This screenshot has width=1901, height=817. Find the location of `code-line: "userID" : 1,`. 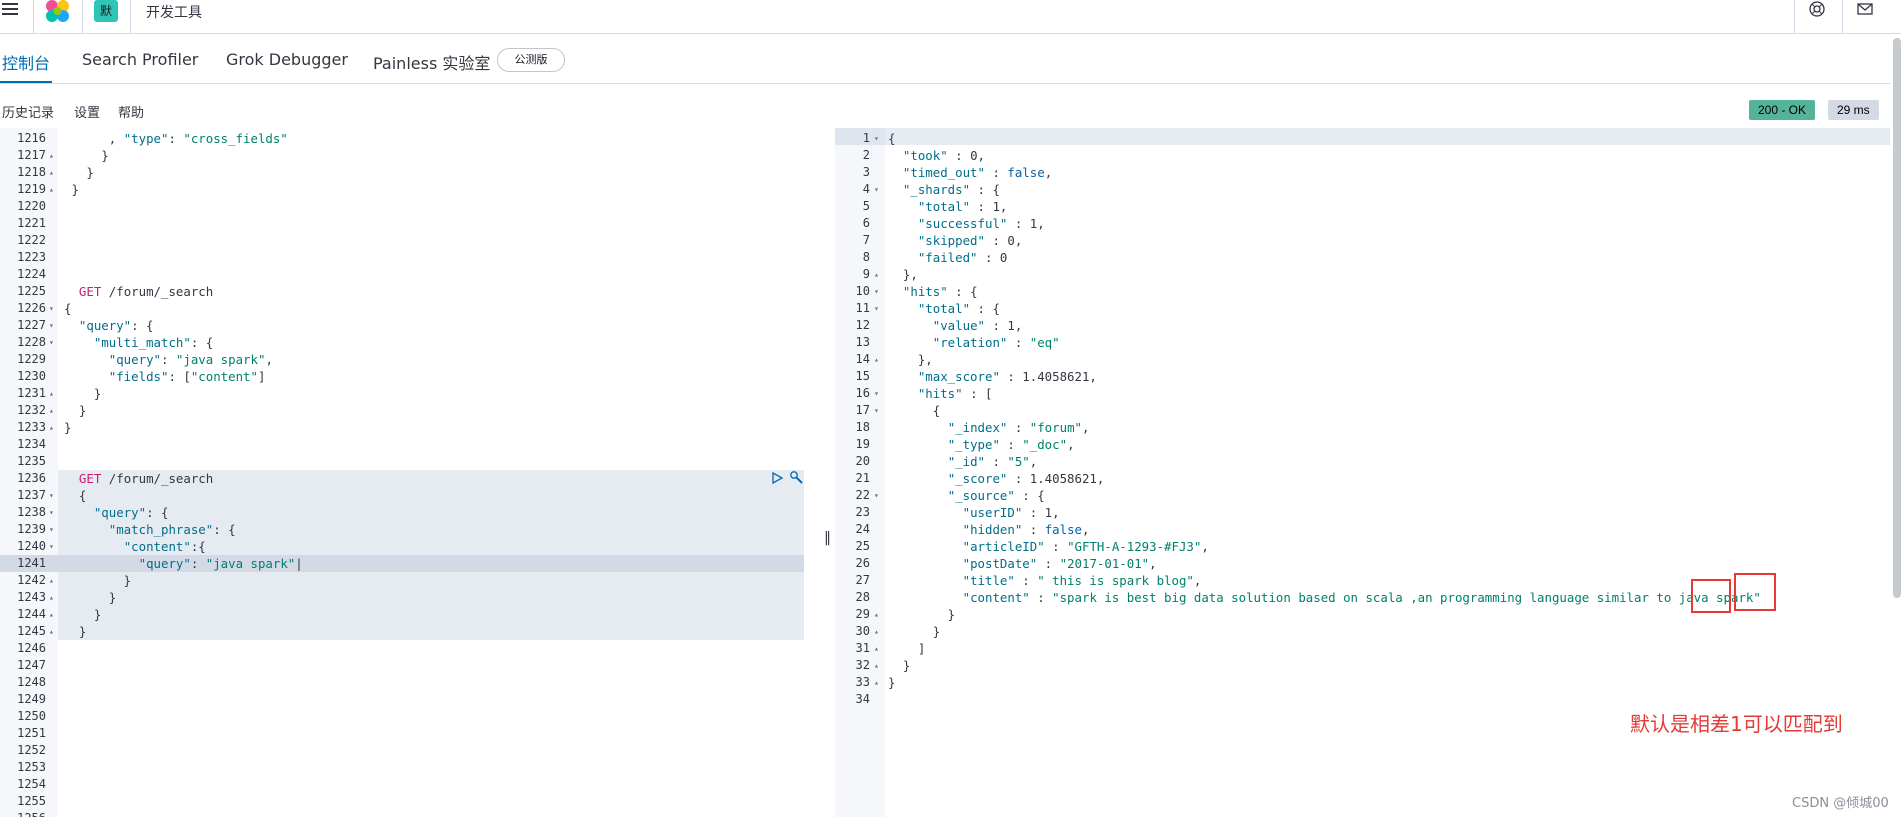

code-line: "userID" : 1, is located at coordinates (974, 512).